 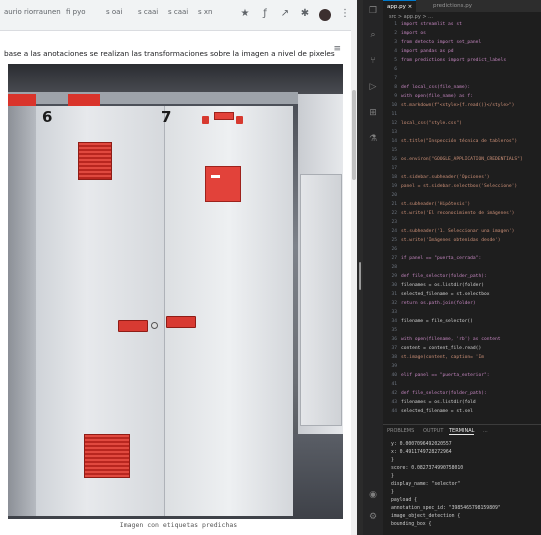 What do you see at coordinates (395, 42) in the screenshot?
I see `line-number: 3` at bounding box center [395, 42].